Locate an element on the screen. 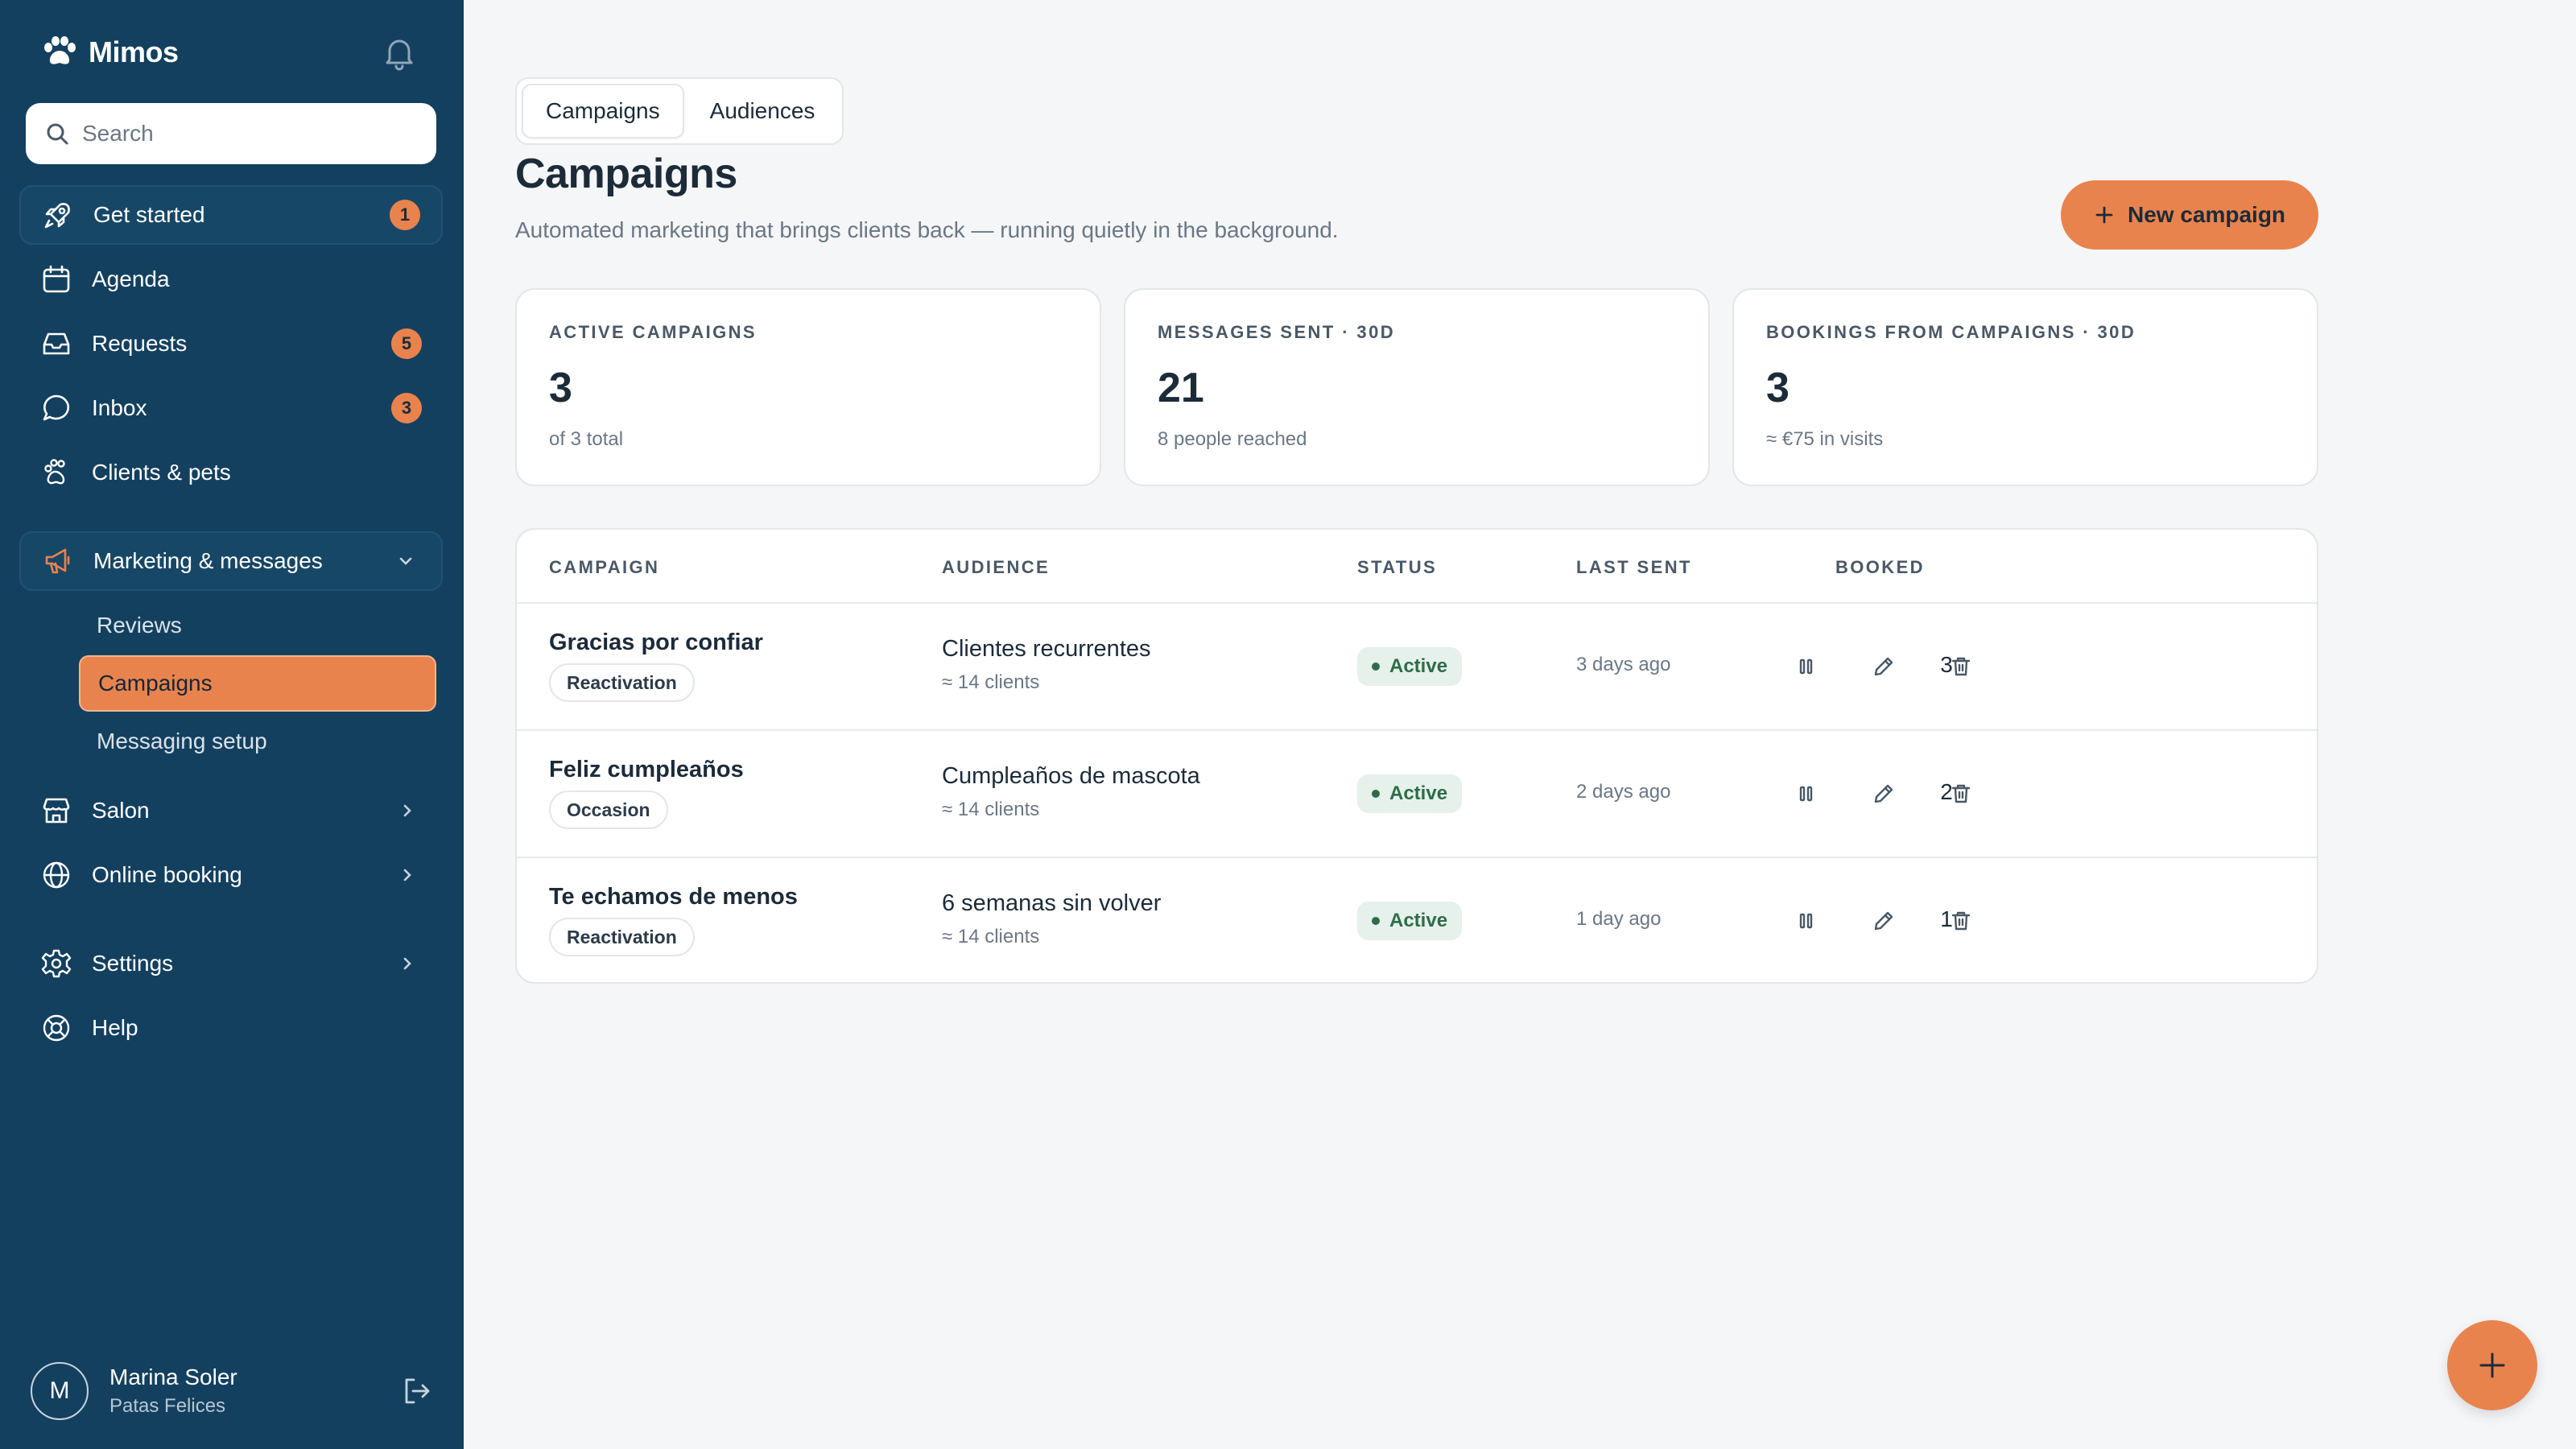 This screenshot has width=2576, height=1449. chevron-down-icon is located at coordinates (405, 561).